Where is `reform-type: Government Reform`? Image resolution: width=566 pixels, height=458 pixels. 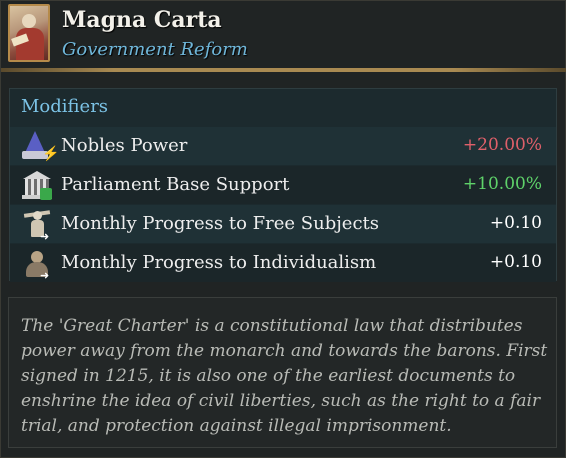
reform-type: Government Reform is located at coordinates (155, 49).